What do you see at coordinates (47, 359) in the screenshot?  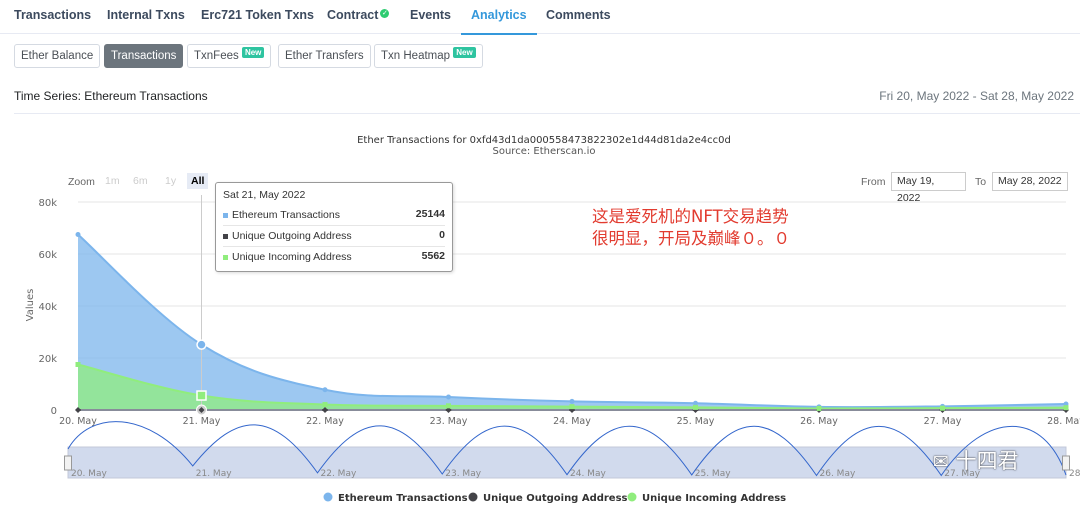 I see `y-tick-label: 20k` at bounding box center [47, 359].